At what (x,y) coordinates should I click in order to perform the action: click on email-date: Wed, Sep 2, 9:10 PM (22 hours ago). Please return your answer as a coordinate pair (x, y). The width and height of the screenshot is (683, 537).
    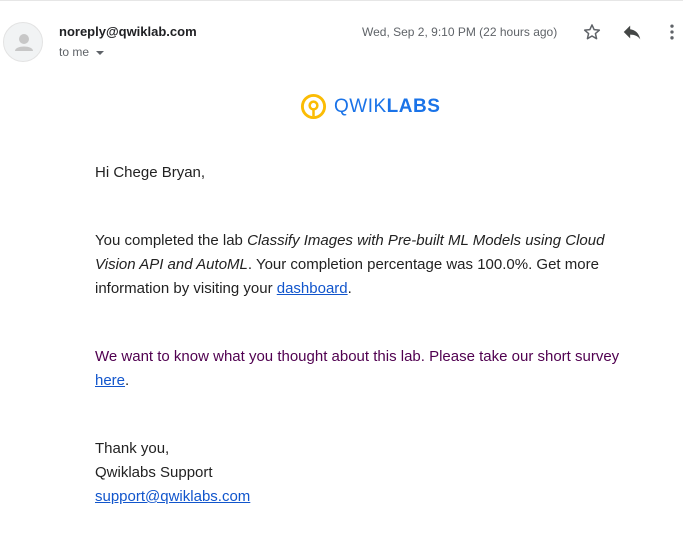
    Looking at the image, I should click on (460, 32).